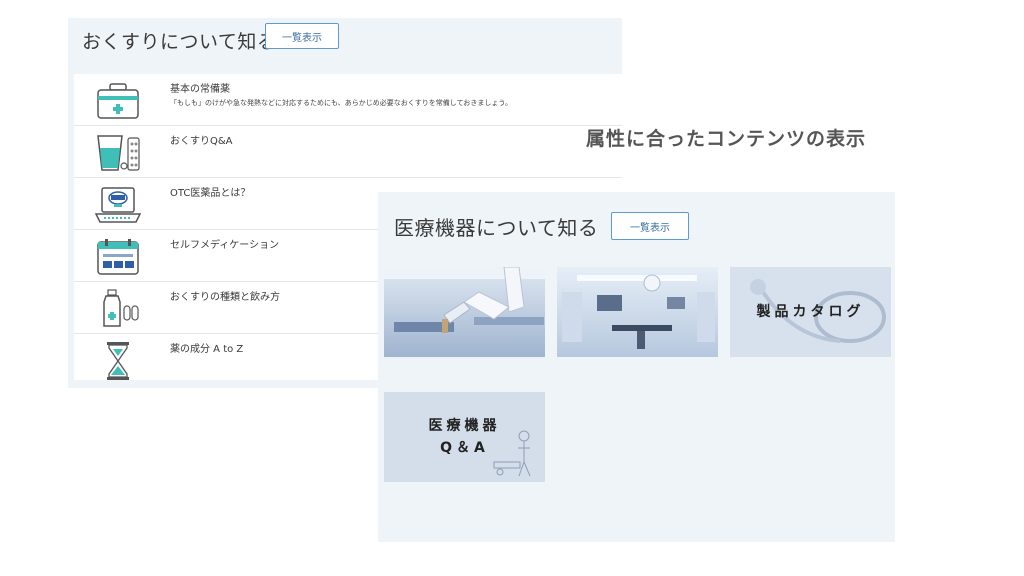 This screenshot has width=1024, height=576. What do you see at coordinates (118, 101) in the screenshot?
I see `first-aid-kit-icon` at bounding box center [118, 101].